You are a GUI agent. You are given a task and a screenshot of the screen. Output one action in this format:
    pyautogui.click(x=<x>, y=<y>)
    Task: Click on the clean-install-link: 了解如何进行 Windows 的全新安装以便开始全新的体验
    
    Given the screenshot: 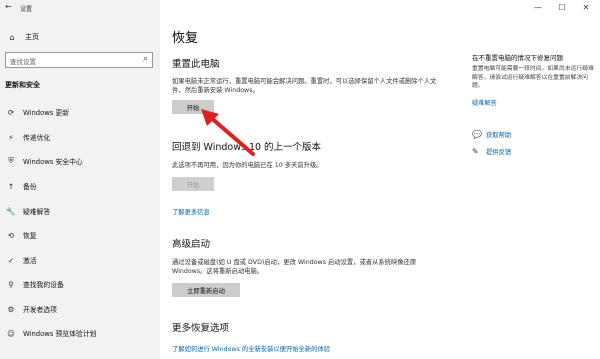 What is the action you would take?
    pyautogui.click(x=251, y=348)
    